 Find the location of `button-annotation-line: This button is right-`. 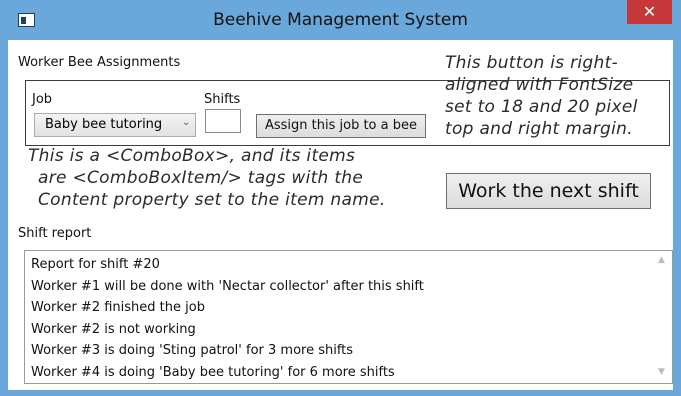

button-annotation-line: This button is right- is located at coordinates (531, 63).